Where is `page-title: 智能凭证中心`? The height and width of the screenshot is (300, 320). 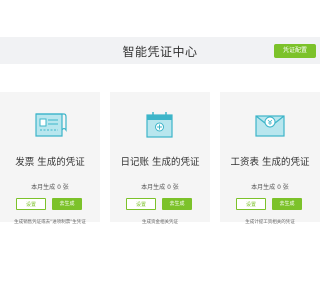 page-title: 智能凭证中心 is located at coordinates (160, 52).